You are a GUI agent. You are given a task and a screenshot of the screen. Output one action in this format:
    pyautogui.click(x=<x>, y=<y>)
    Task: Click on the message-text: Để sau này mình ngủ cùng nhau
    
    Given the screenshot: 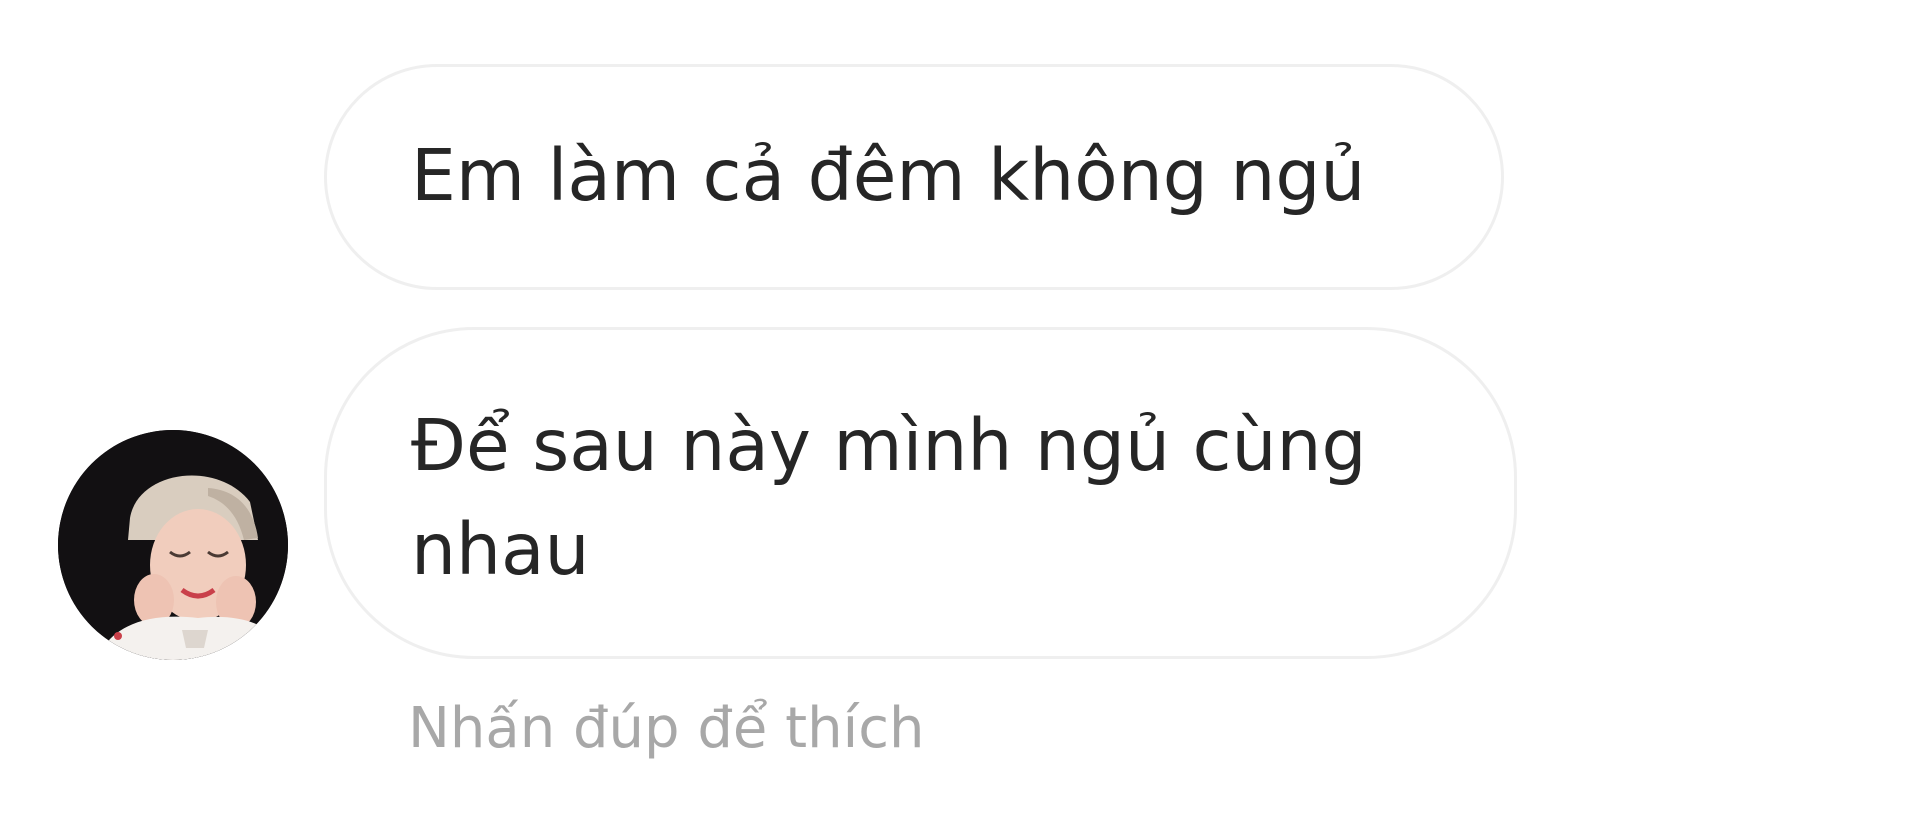 What is the action you would take?
    pyautogui.click(x=889, y=497)
    